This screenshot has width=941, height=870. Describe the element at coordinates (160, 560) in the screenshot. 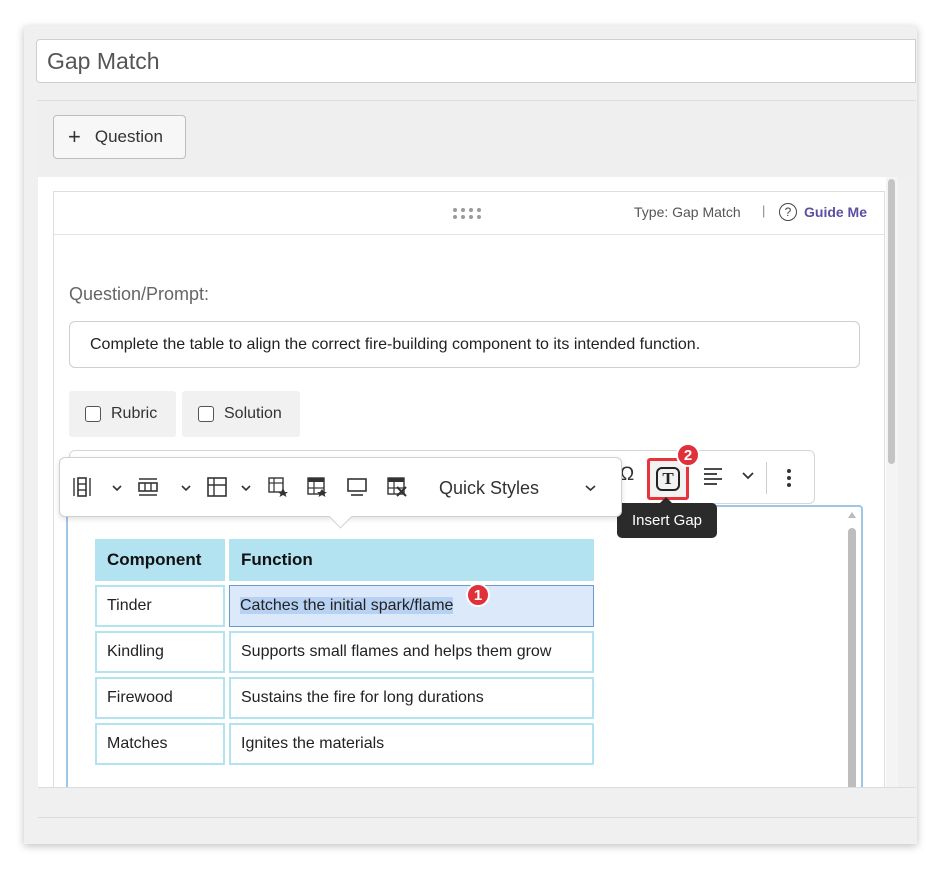

I see `table-header-cell: Component` at that location.